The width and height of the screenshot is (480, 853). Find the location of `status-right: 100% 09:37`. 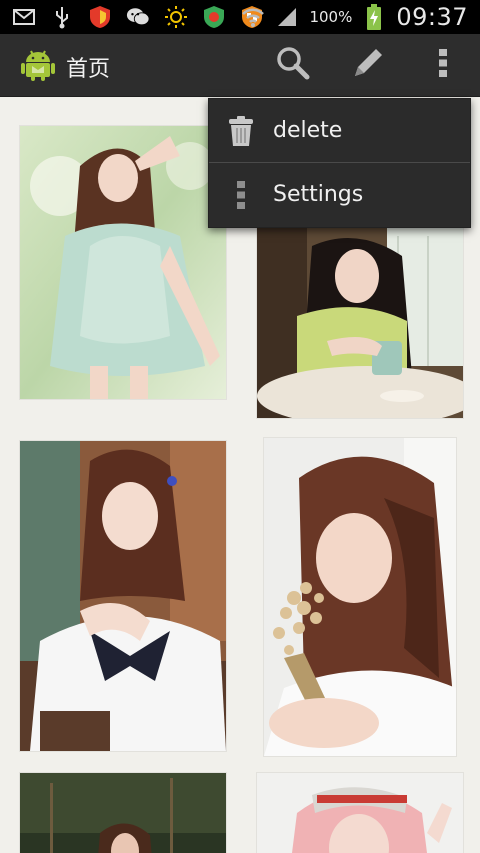

status-right: 100% 09:37 is located at coordinates (354, 17).